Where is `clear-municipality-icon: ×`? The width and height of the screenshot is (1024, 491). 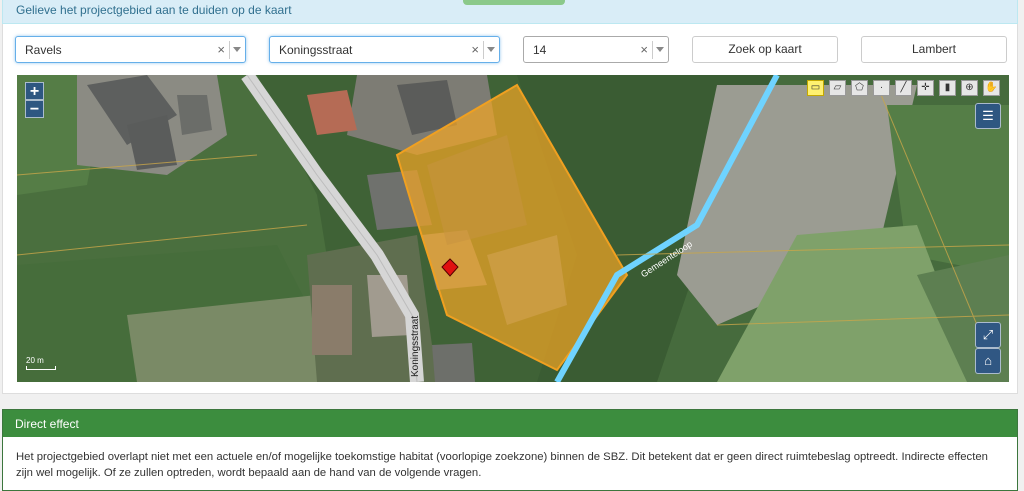
clear-municipality-icon: × is located at coordinates (221, 49).